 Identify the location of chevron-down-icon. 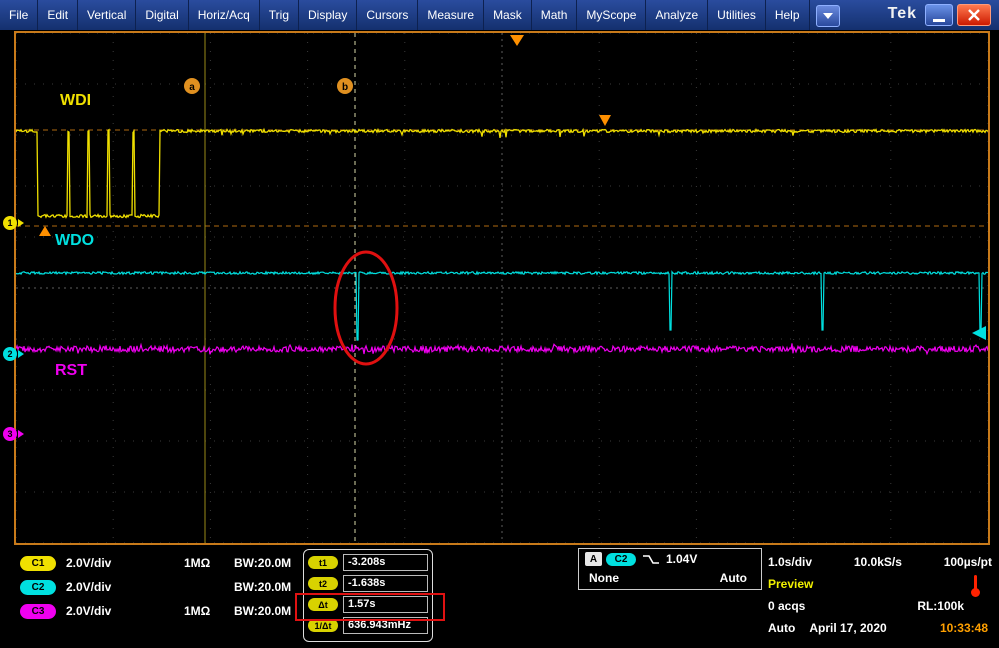
(827, 16).